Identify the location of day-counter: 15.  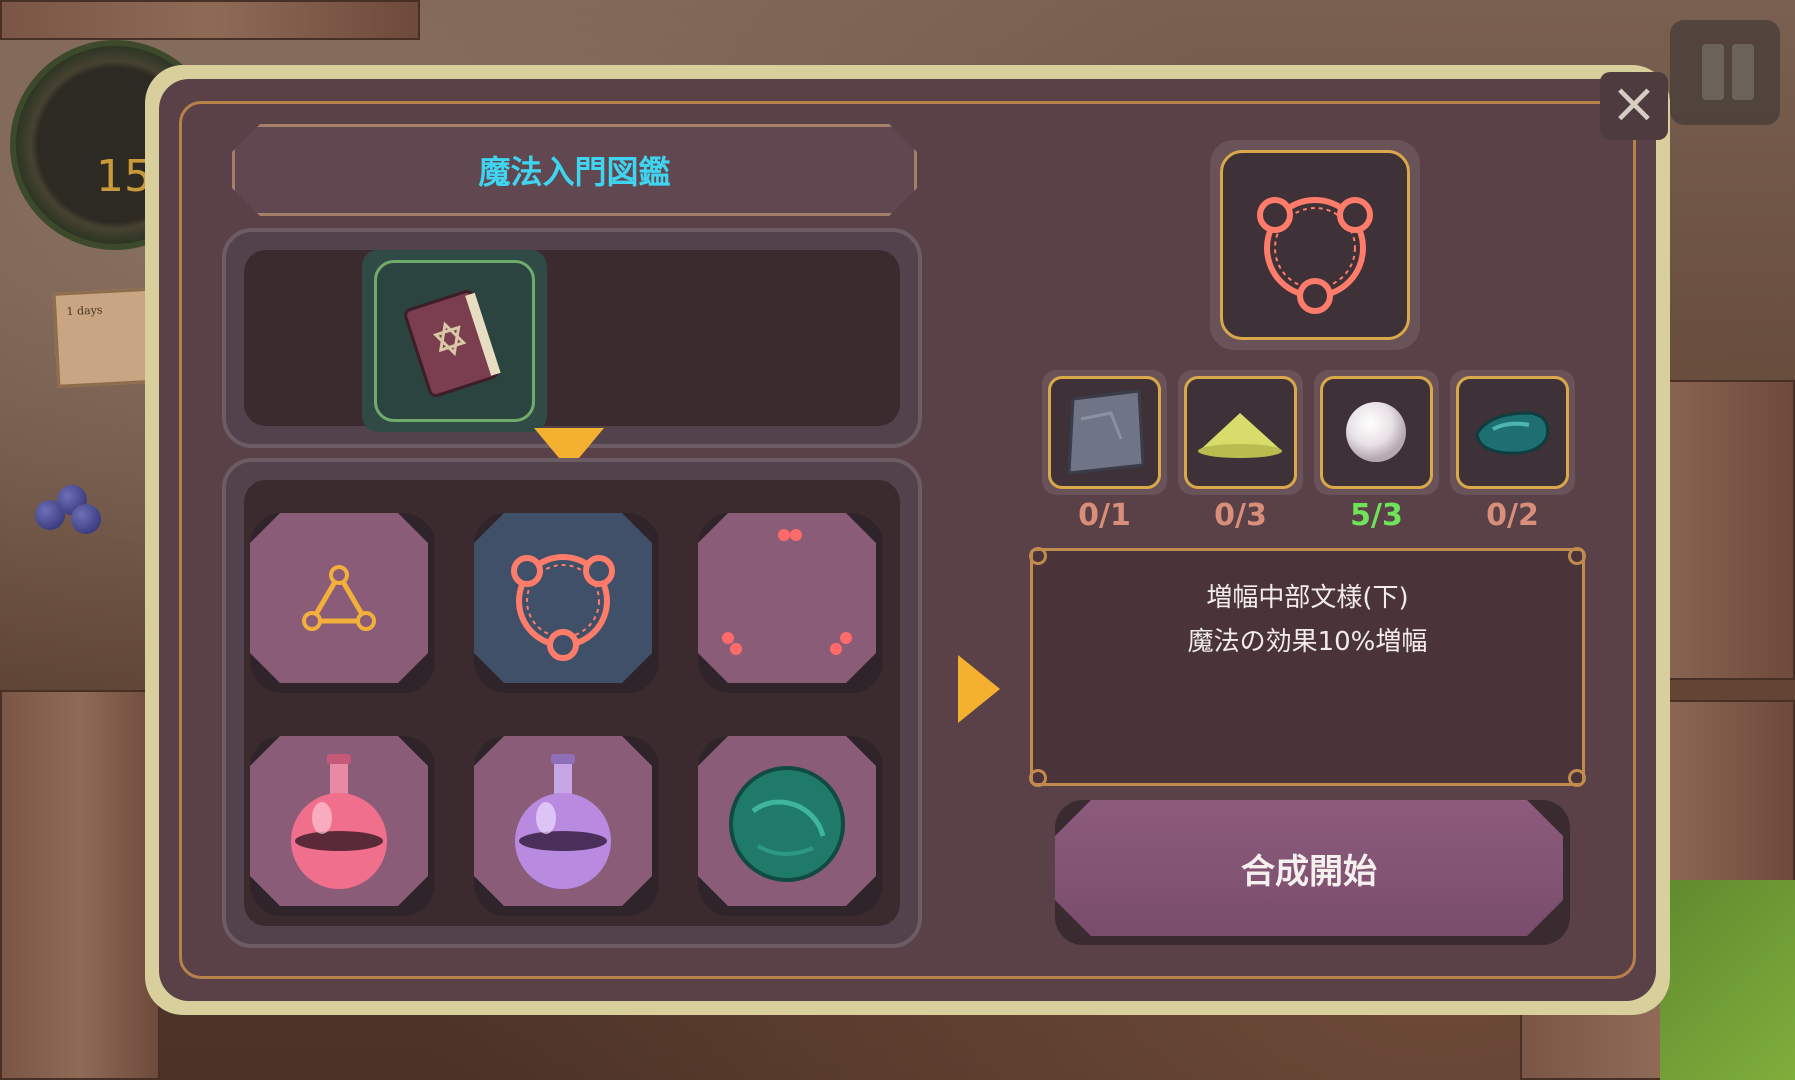
(124, 176).